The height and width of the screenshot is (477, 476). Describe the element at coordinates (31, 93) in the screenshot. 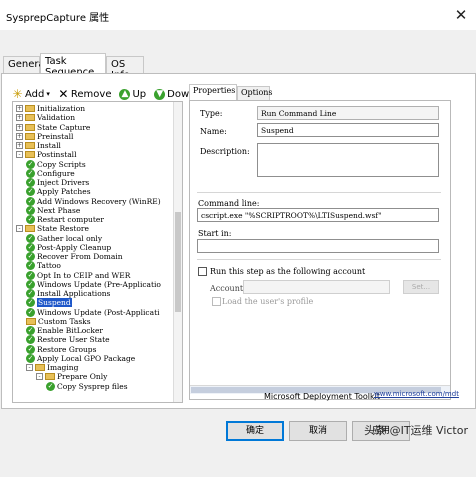

I see `add-button: ✳ Add ▾` at that location.